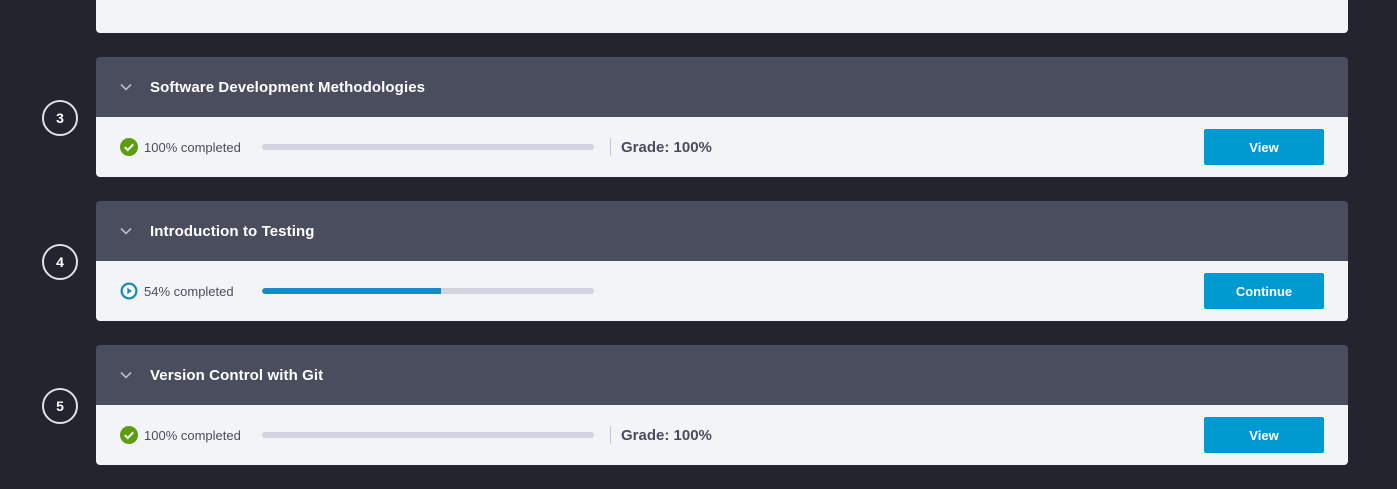 The width and height of the screenshot is (1397, 489). I want to click on module-title: Version Control with Git, so click(237, 375).